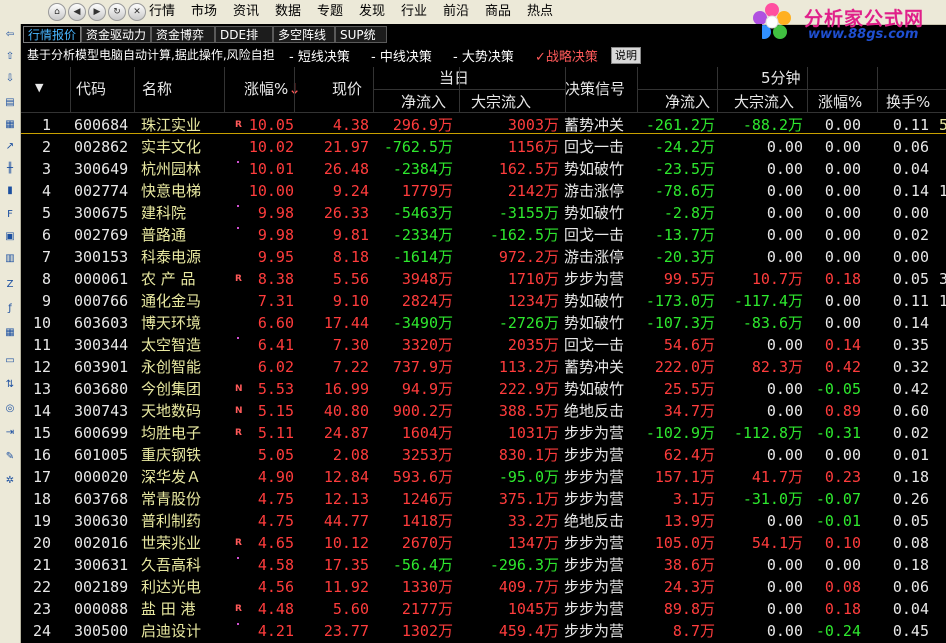 Image resolution: width=946 pixels, height=643 pixels. Describe the element at coordinates (540, 12) in the screenshot. I see `menu-item: 热点` at that location.